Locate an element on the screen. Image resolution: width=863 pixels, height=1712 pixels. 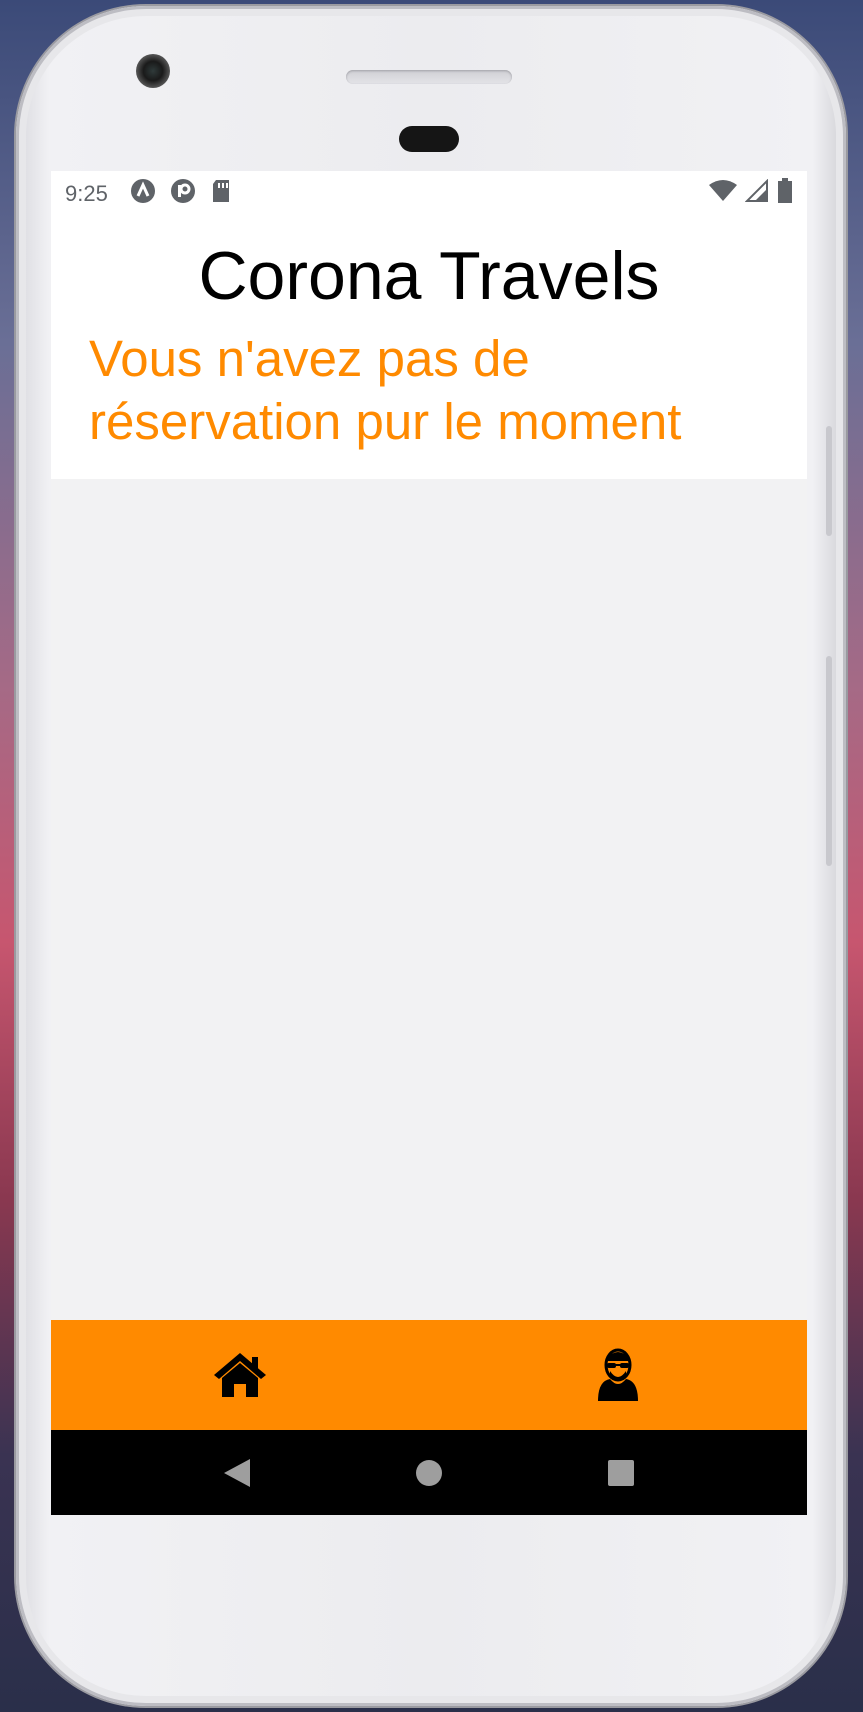
p-letter-icon is located at coordinates (183, 194).